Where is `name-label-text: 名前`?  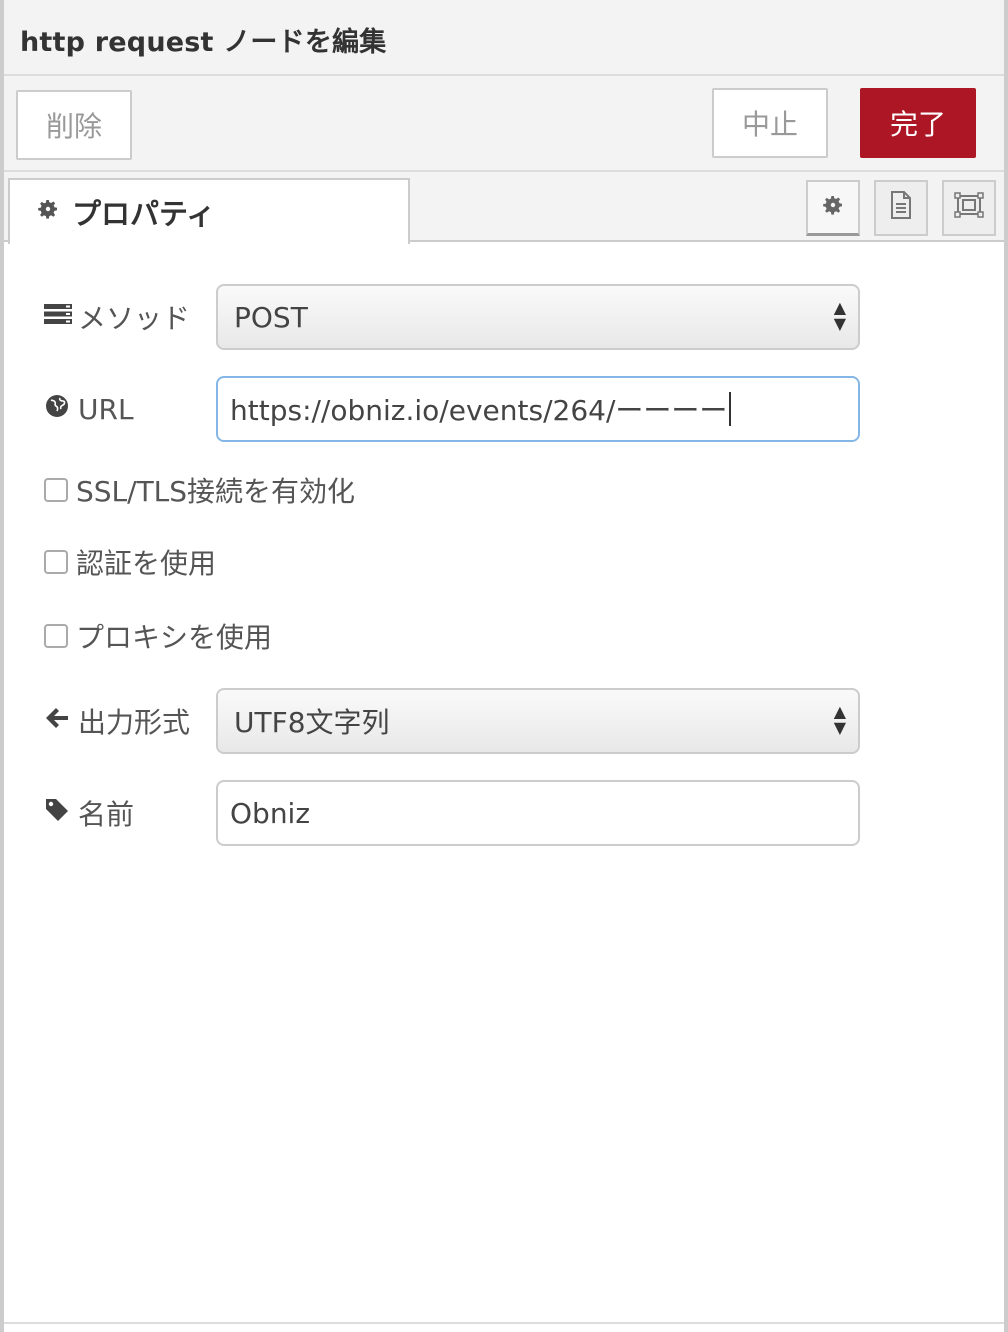
name-label-text: 名前 is located at coordinates (106, 814).